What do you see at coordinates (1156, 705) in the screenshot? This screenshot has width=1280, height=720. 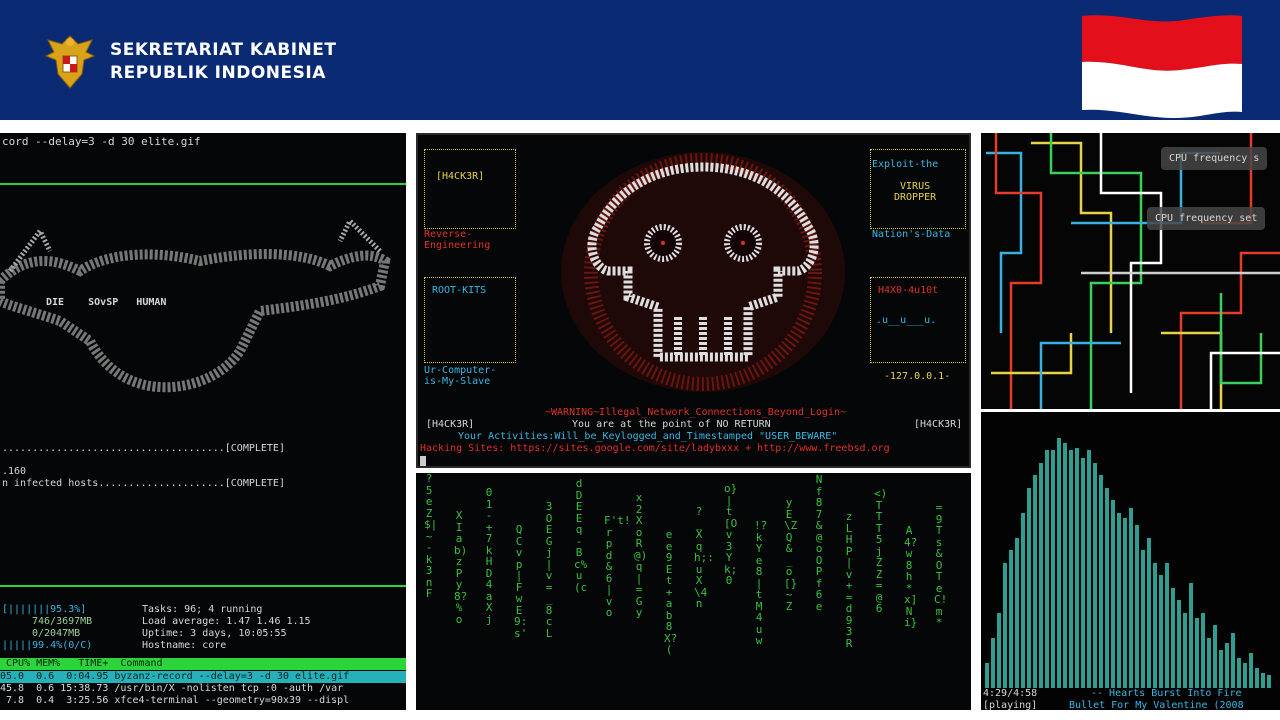 I see `track-artist: Bullet For My Valentine (2008` at bounding box center [1156, 705].